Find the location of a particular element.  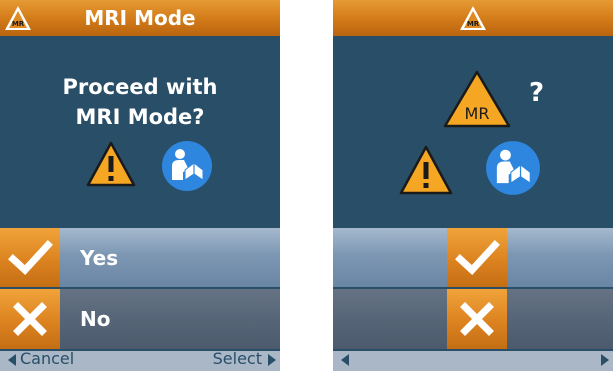

mr-icon-label: MR is located at coordinates (473, 24).